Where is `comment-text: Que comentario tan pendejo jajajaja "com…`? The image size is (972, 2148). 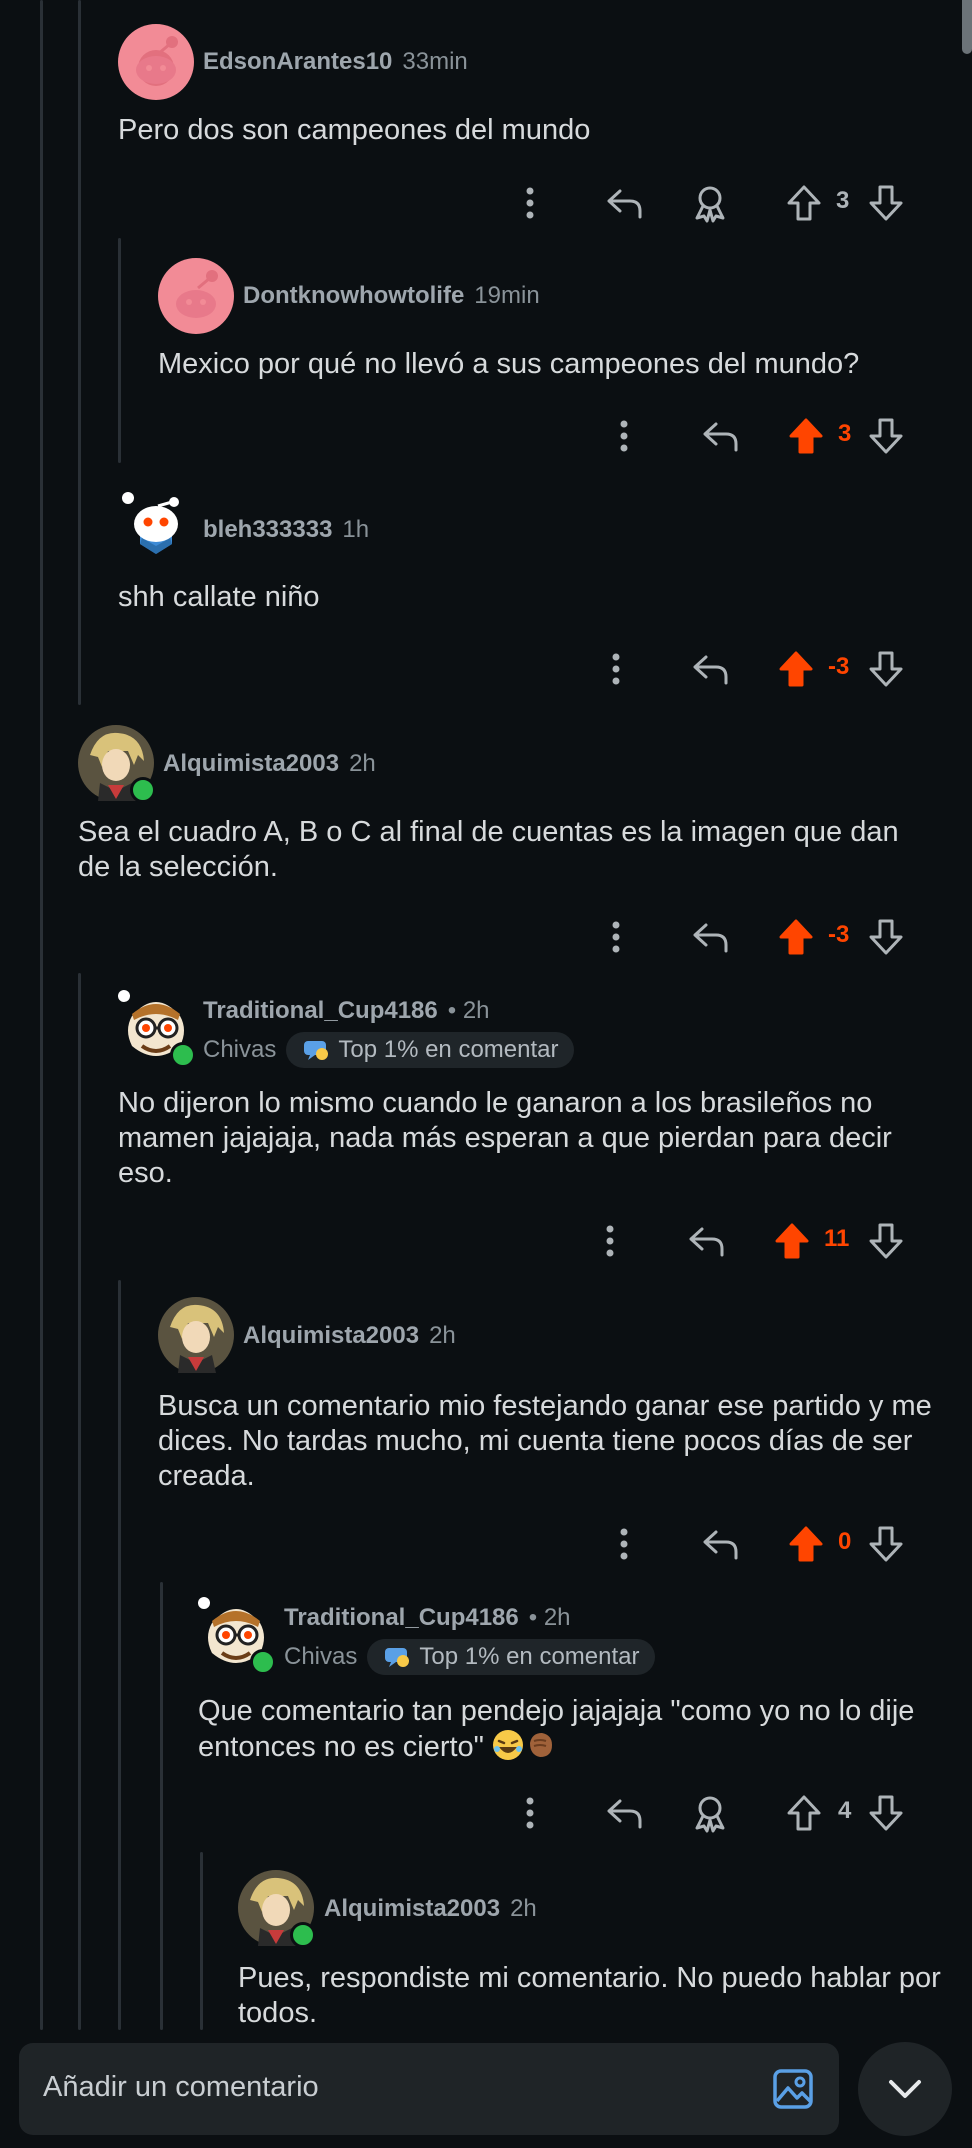 comment-text: Que comentario tan pendejo jajajaja "com… is located at coordinates (573, 1729).